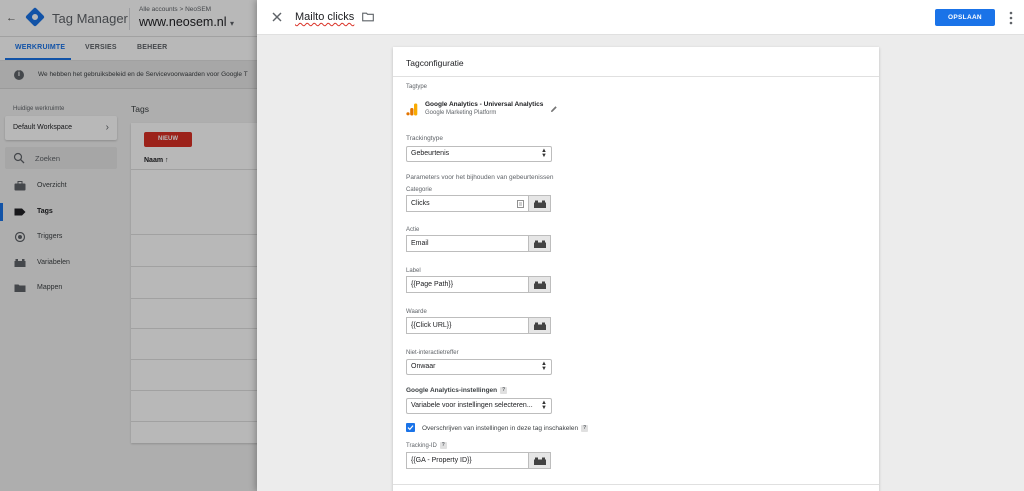  I want to click on more-vert-icon, so click(1011, 18).